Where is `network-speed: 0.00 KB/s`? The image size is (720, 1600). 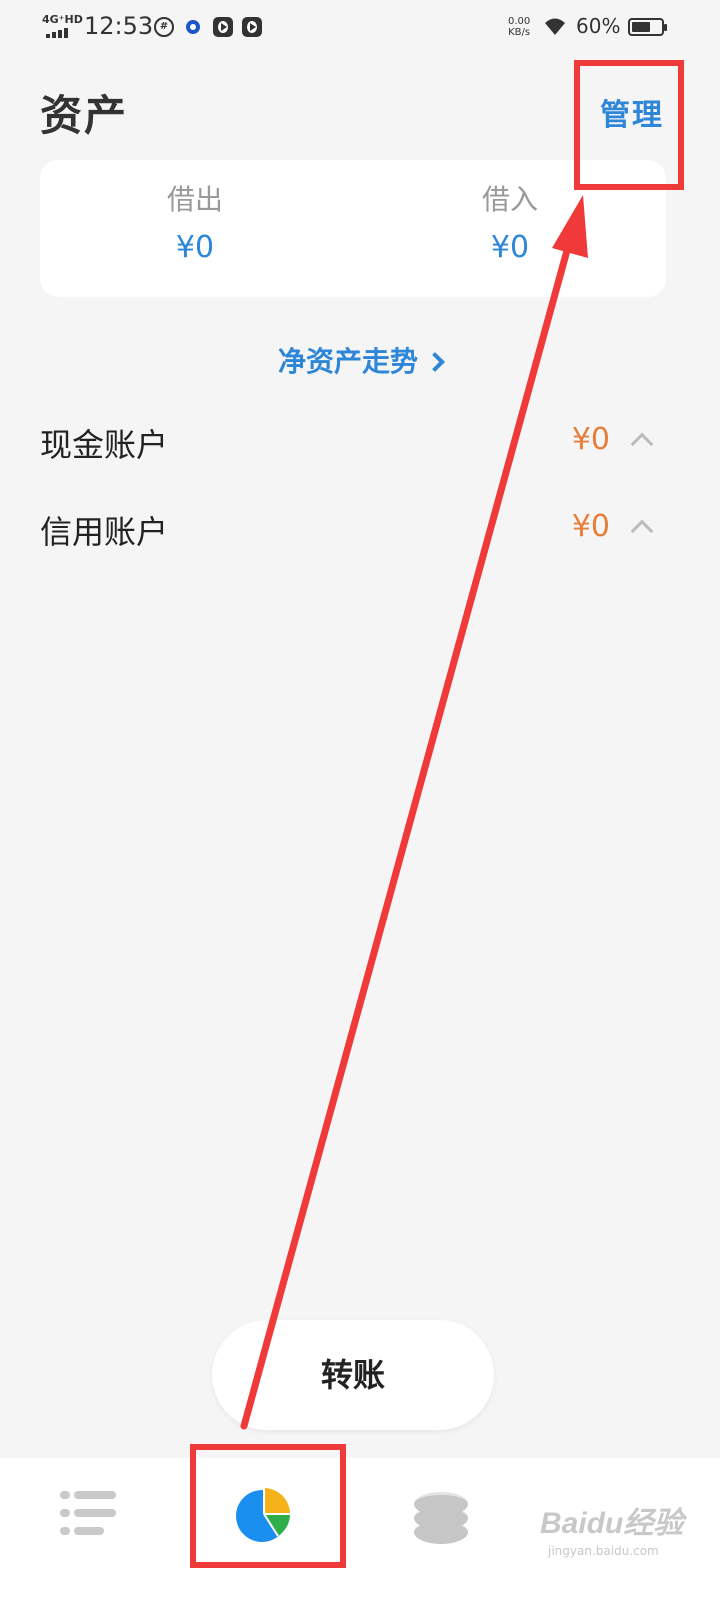
network-speed: 0.00 KB/s is located at coordinates (519, 27).